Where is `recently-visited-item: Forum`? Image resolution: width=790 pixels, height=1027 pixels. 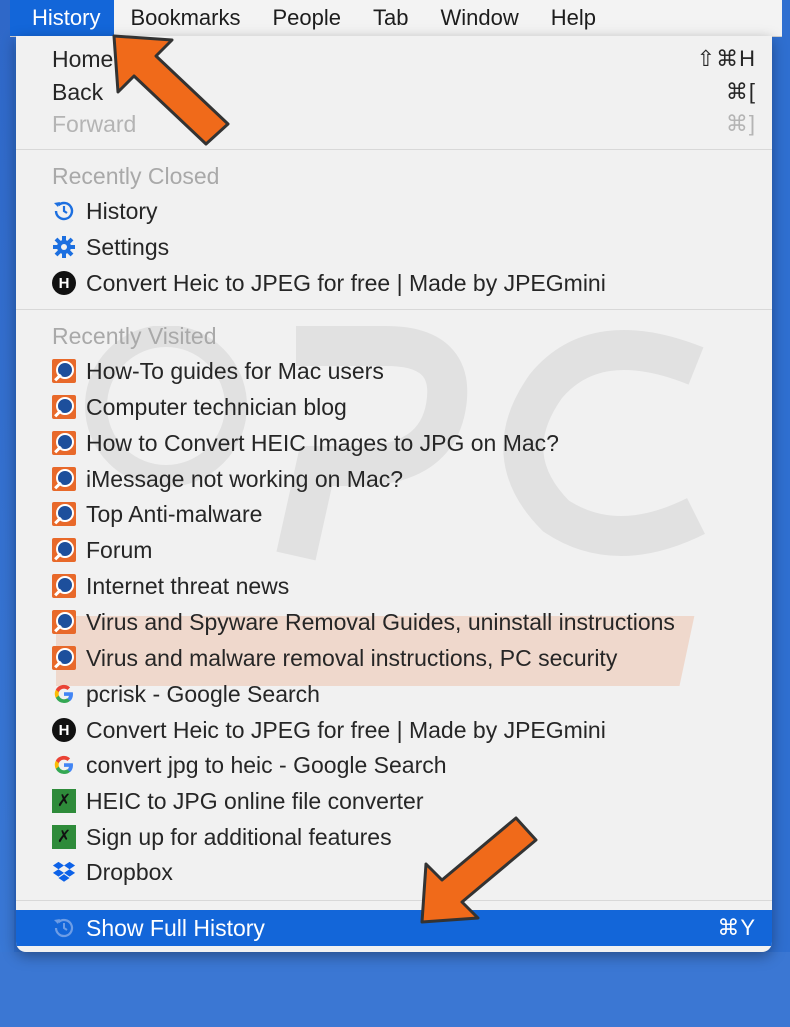 recently-visited-item: Forum is located at coordinates (394, 550).